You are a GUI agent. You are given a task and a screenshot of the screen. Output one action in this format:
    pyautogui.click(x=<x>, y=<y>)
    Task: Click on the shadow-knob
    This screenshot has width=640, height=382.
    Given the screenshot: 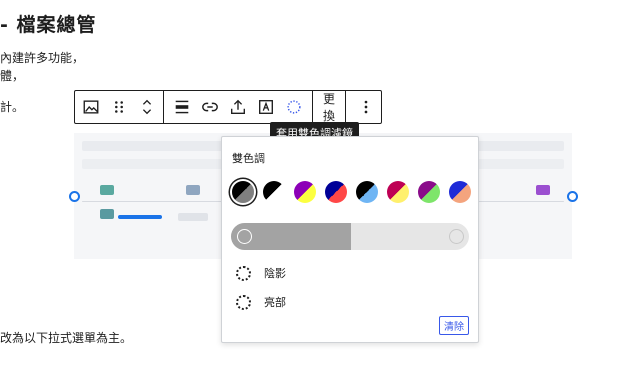 What is the action you would take?
    pyautogui.click(x=244, y=236)
    